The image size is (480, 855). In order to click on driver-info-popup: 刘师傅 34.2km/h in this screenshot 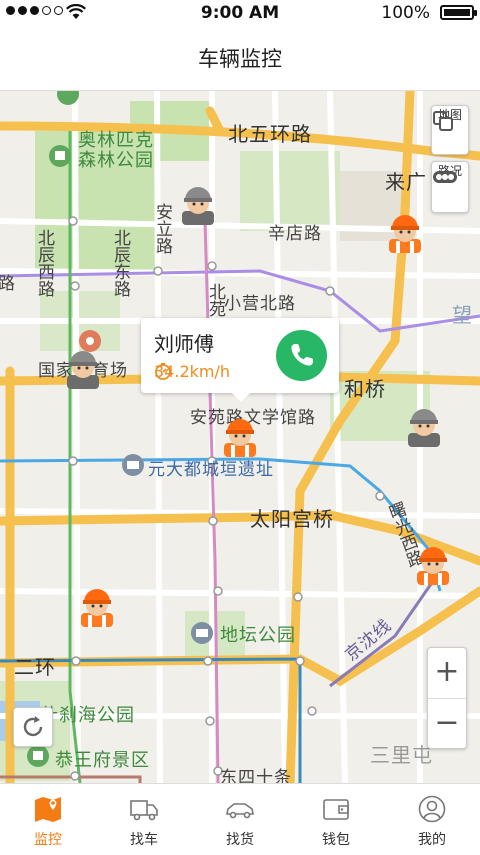, I will do `click(240, 360)`.